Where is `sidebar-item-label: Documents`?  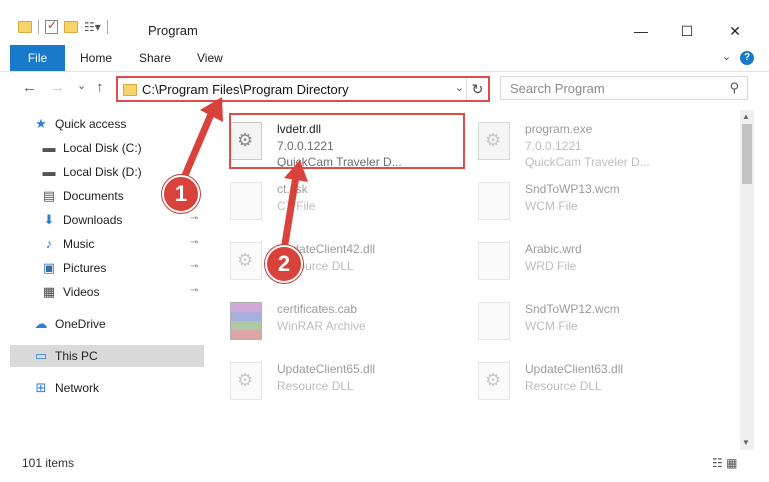
sidebar-item-label: Documents is located at coordinates (93, 196).